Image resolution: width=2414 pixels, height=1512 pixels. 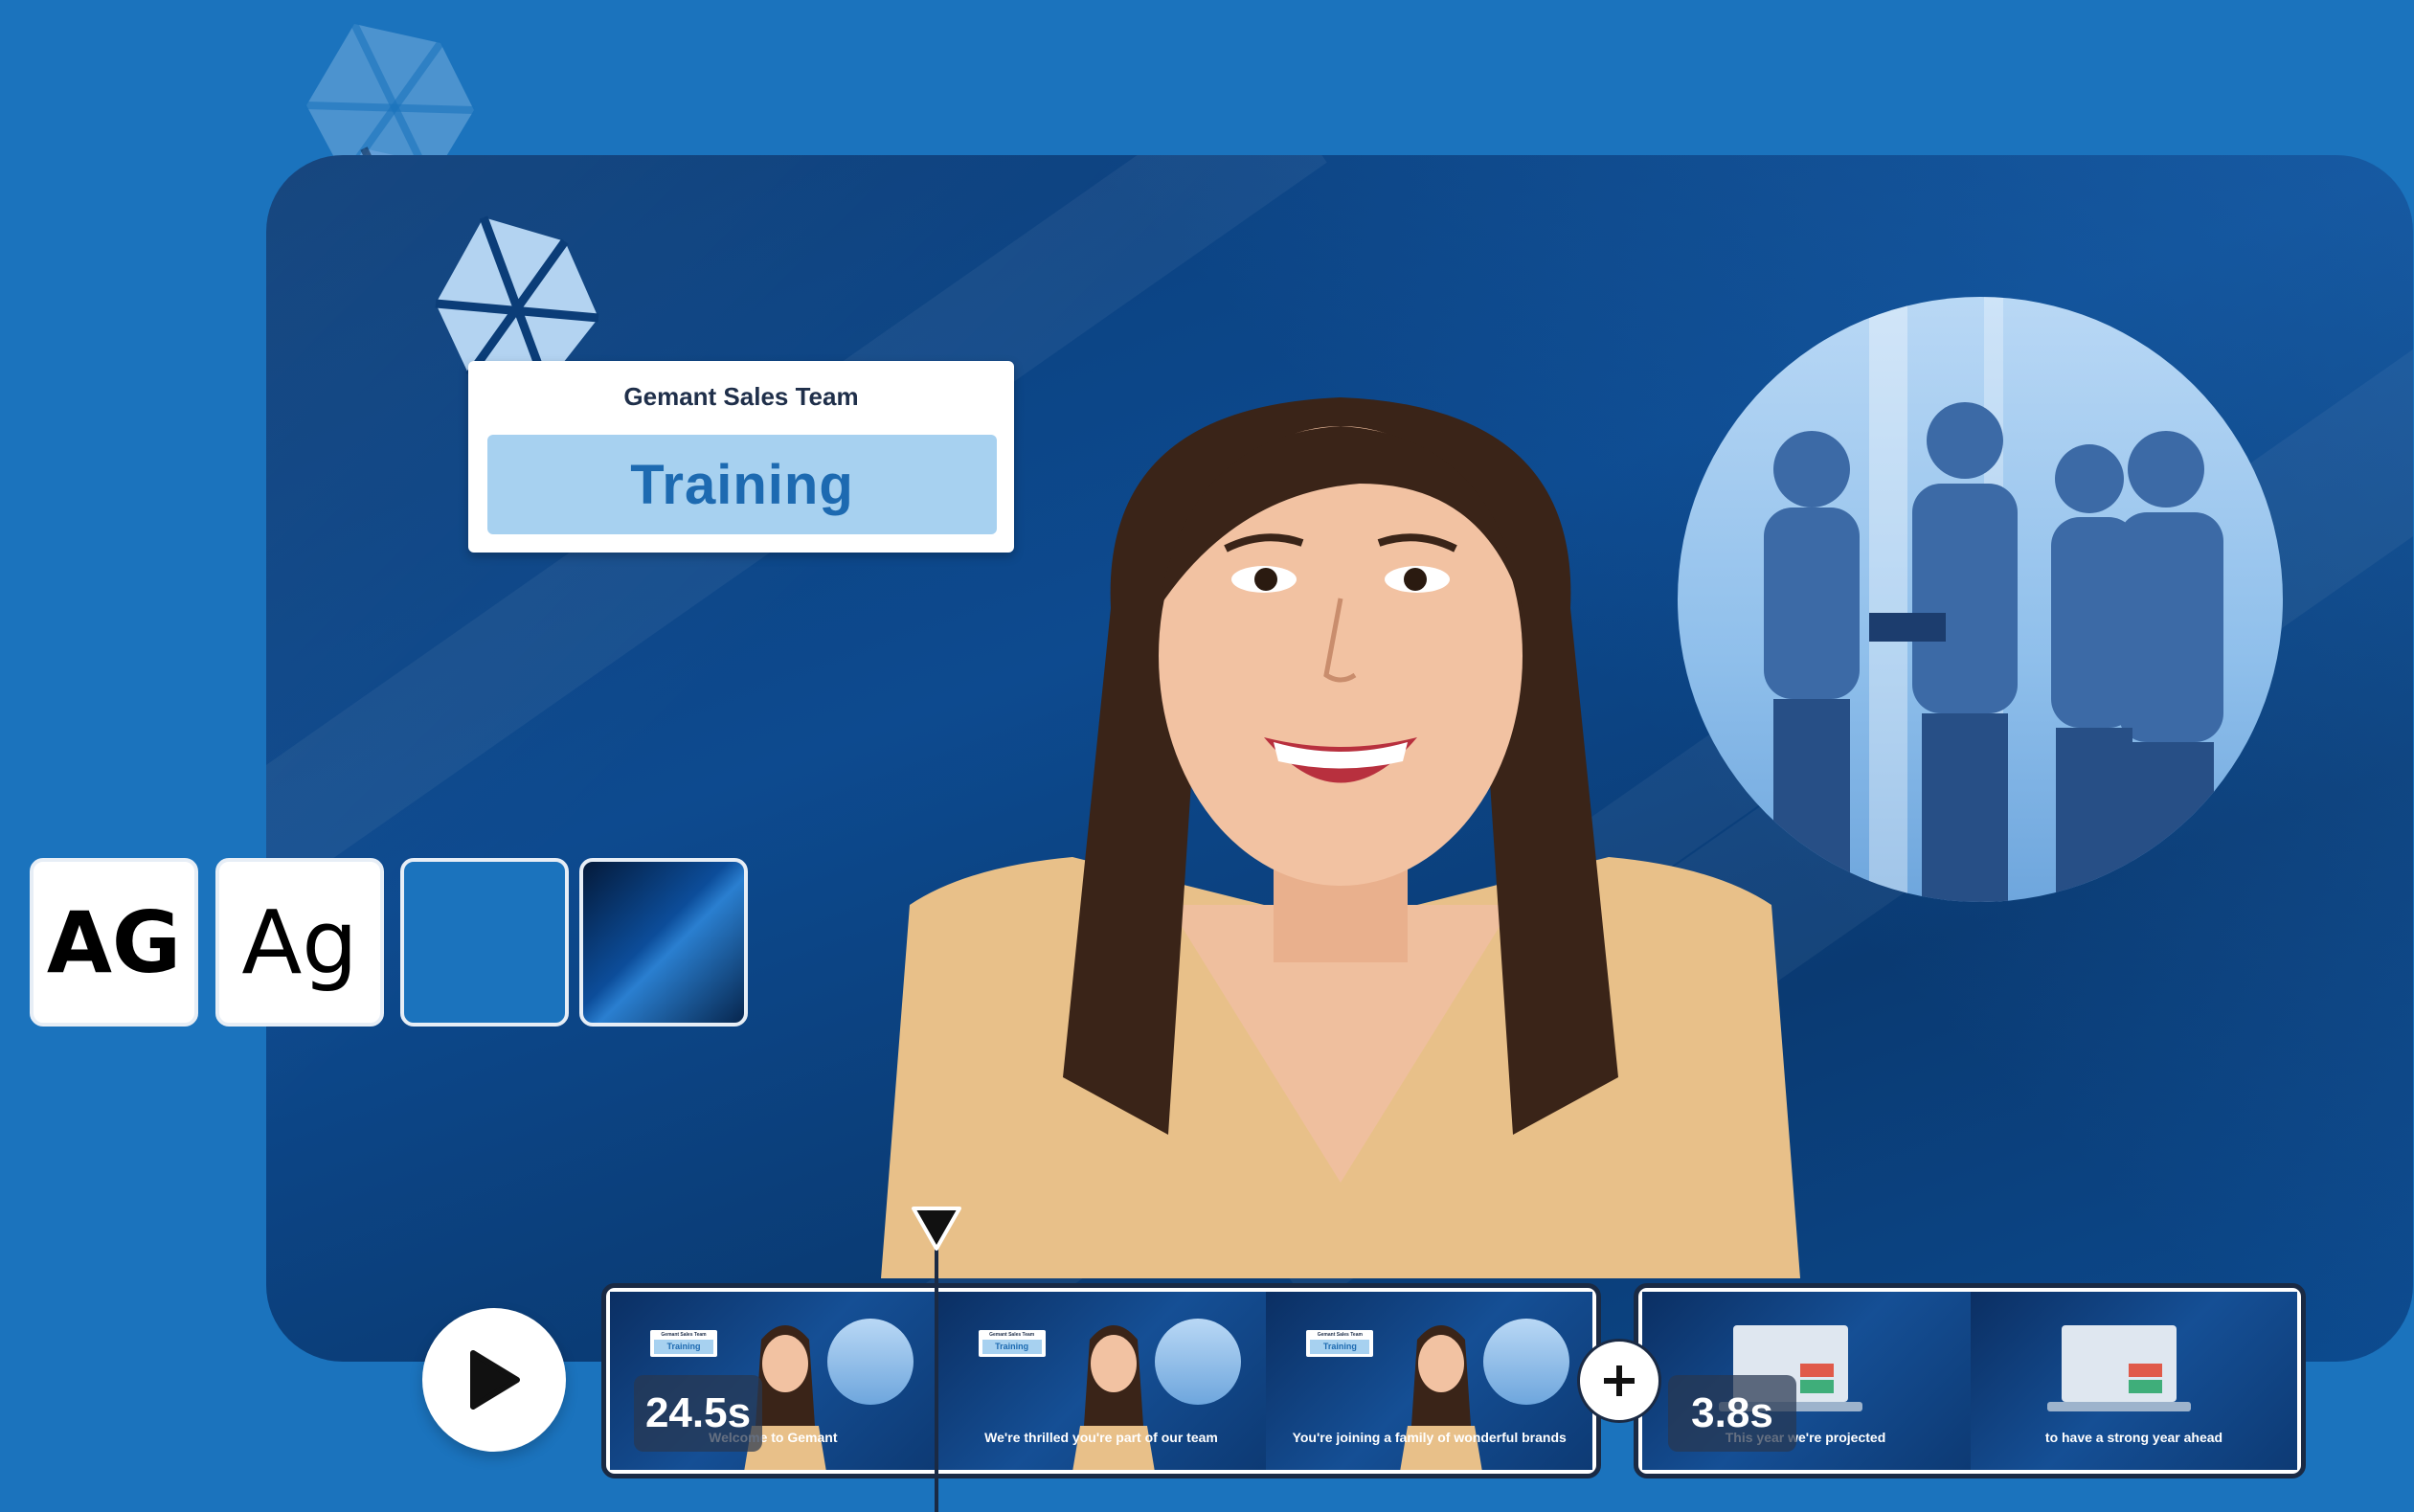 I want to click on play-icon, so click(x=495, y=1380).